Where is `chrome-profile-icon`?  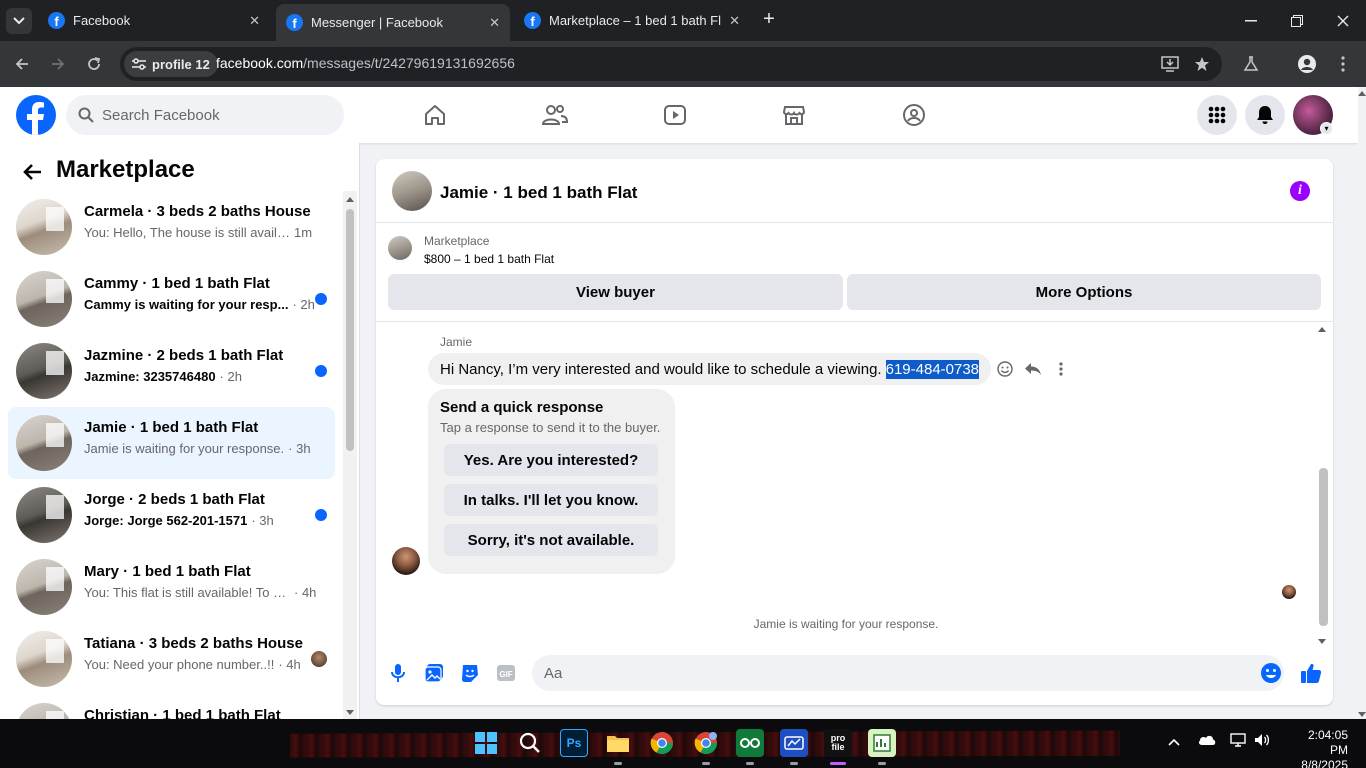
chrome-profile-icon is located at coordinates (706, 747).